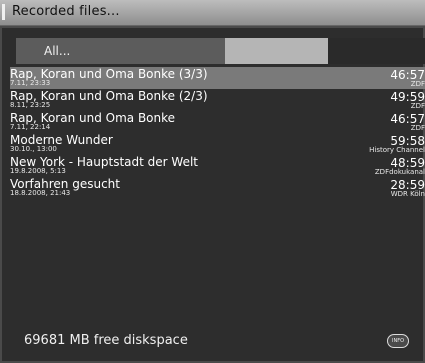 The width and height of the screenshot is (425, 363). Describe the element at coordinates (407, 194) in the screenshot. I see `recording-channel: WDR Köln` at that location.